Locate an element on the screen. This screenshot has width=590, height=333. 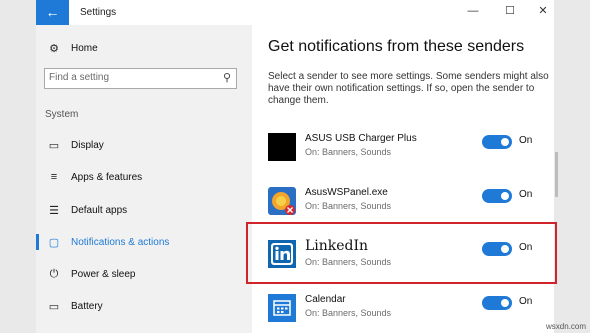
sender-name: Calendar is located at coordinates (325, 299).